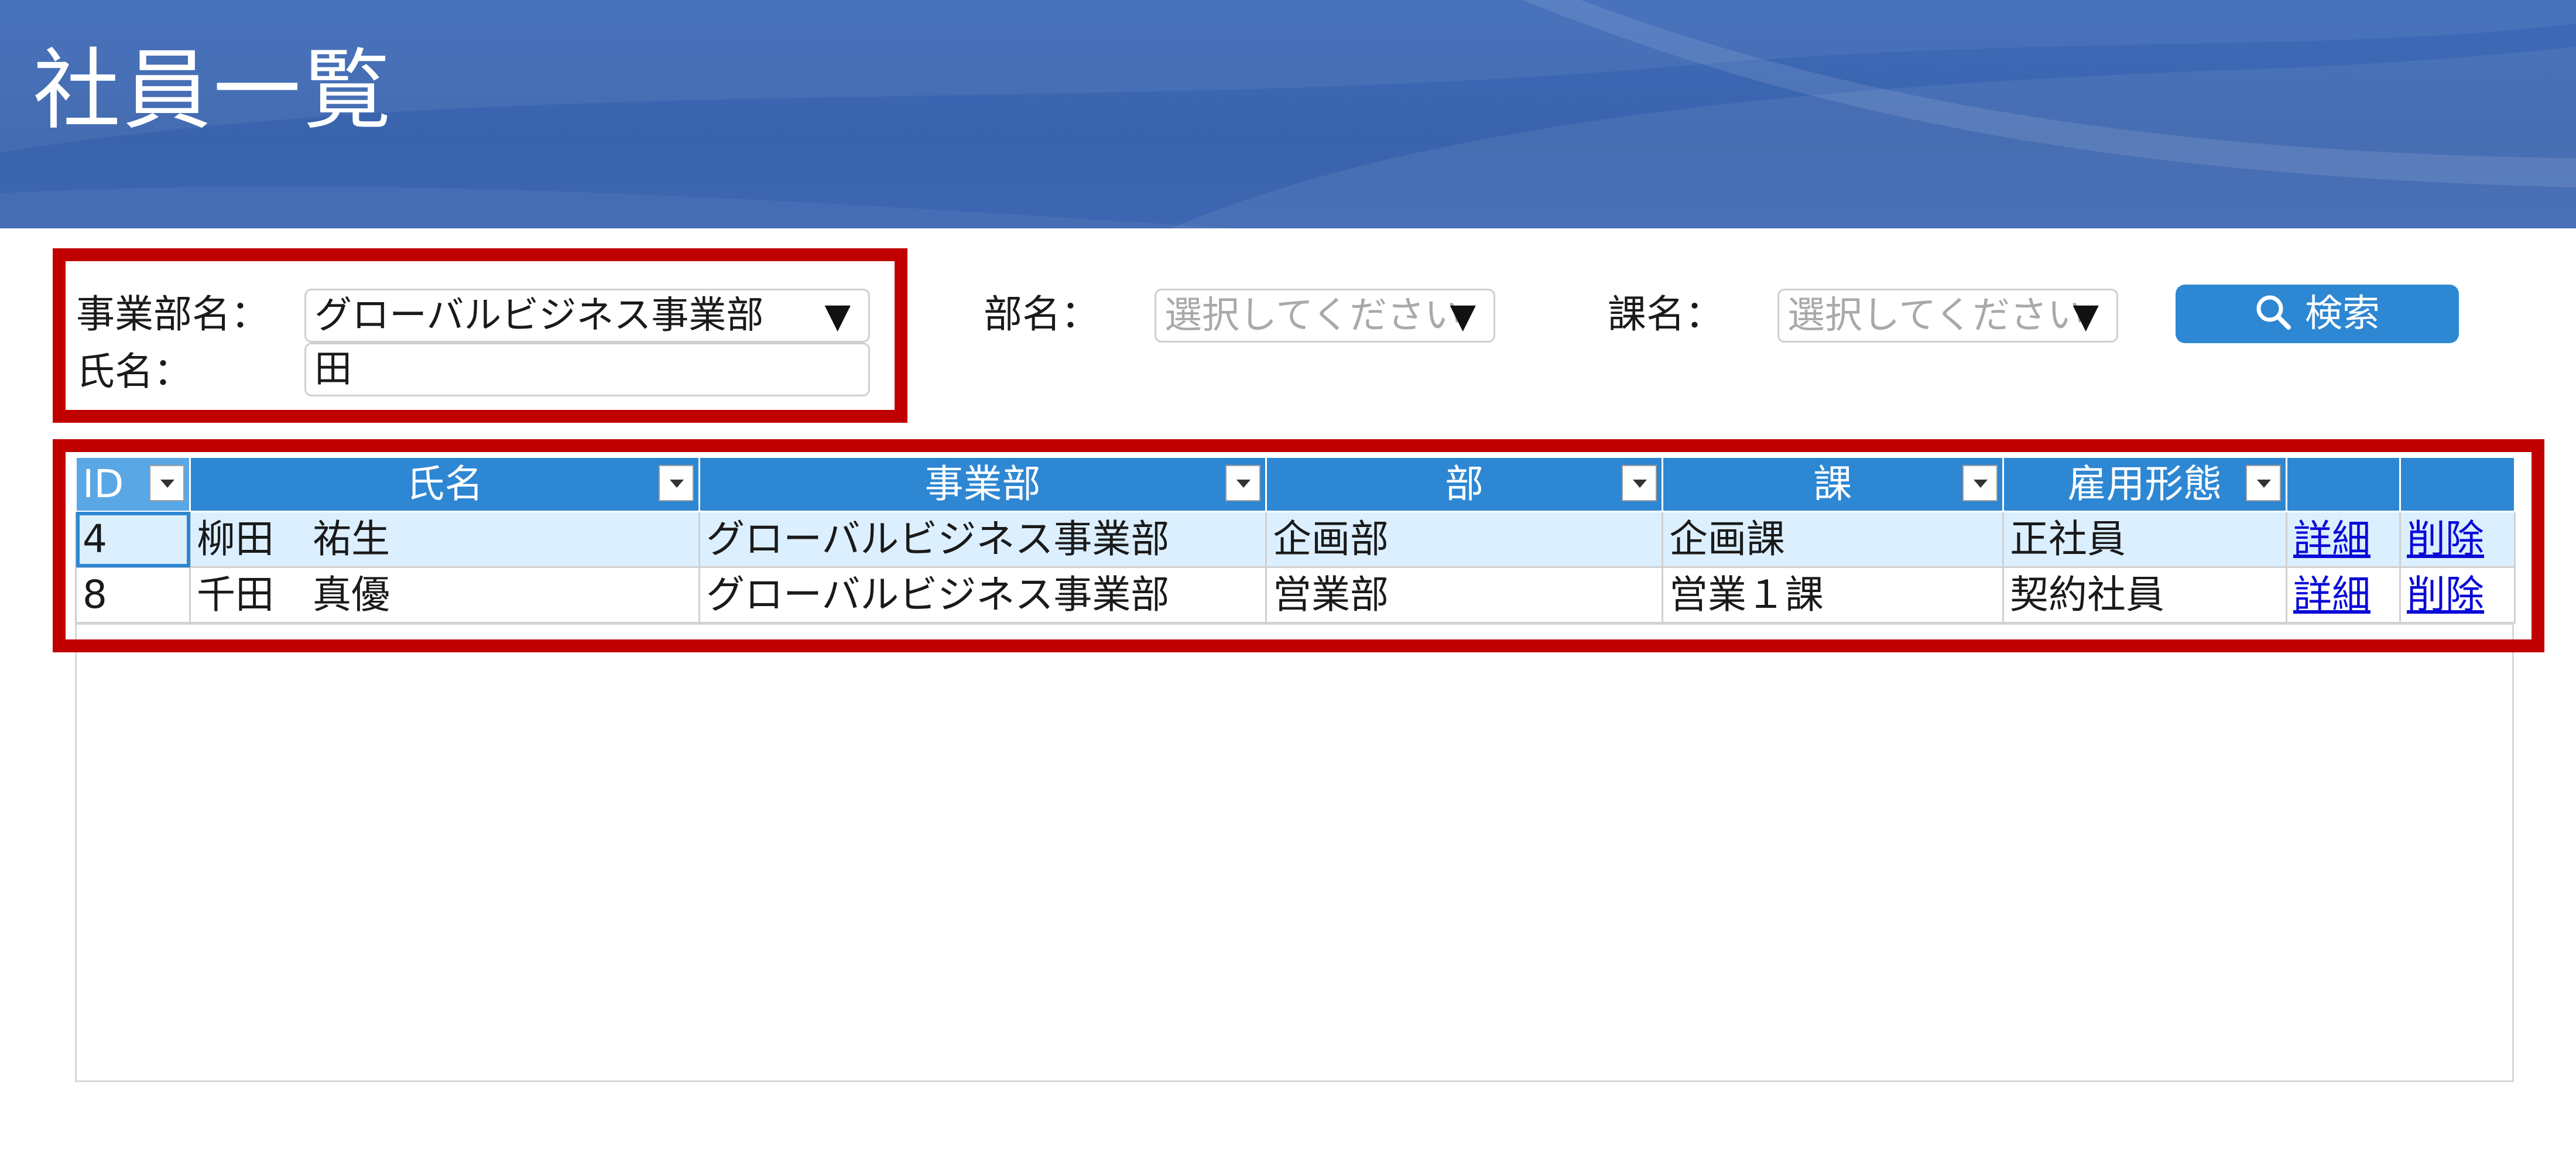  I want to click on search-icon, so click(2273, 312).